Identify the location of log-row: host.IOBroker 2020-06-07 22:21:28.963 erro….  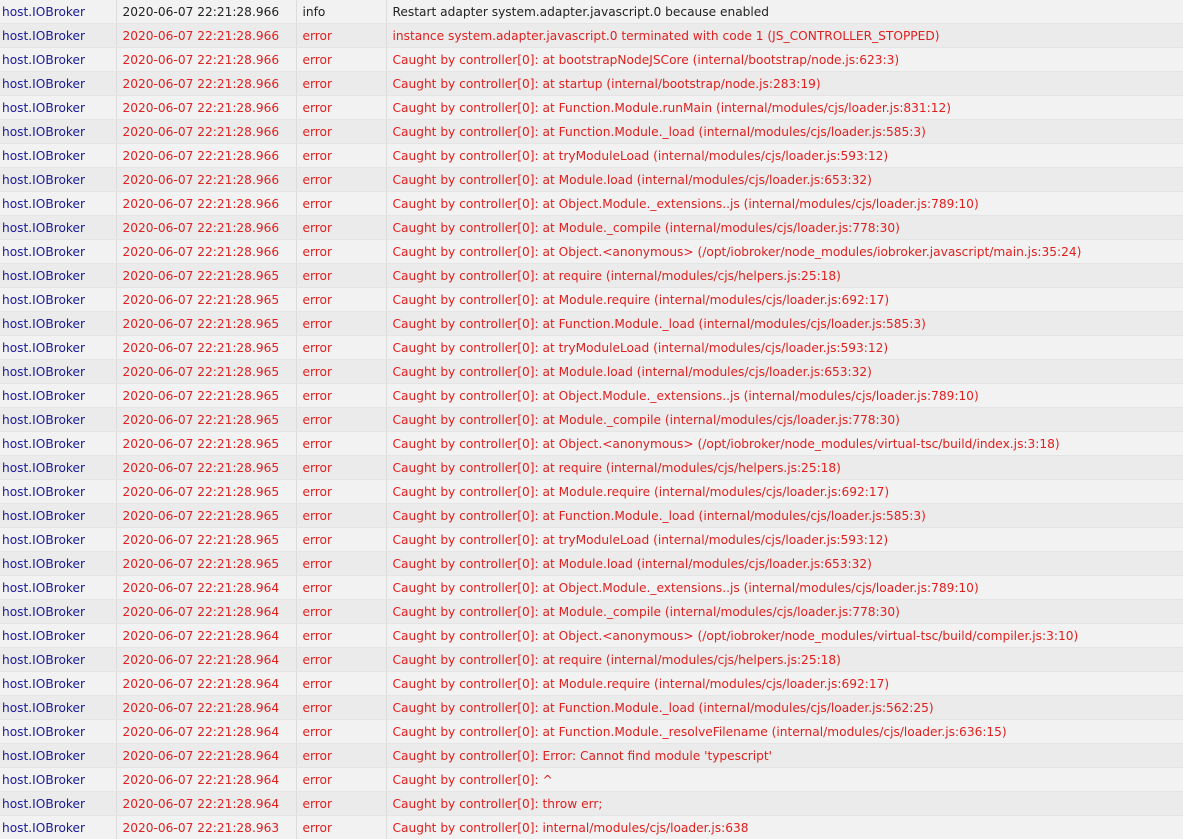
(591, 827).